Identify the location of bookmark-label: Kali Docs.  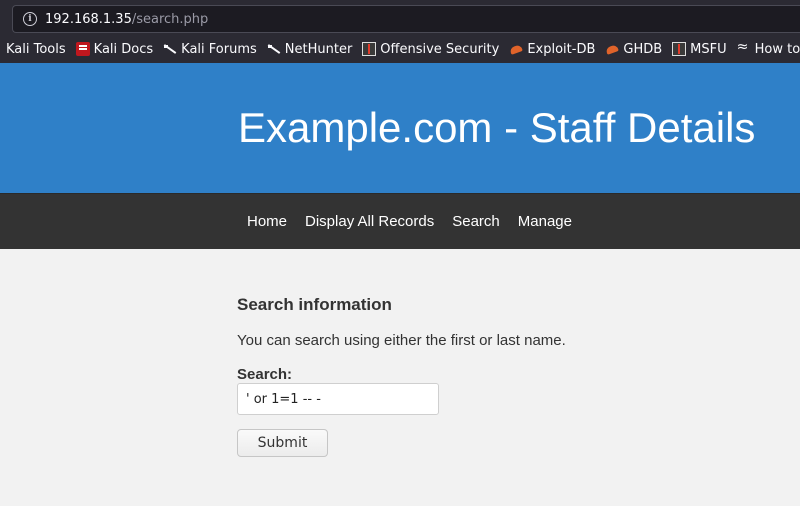
(123, 49).